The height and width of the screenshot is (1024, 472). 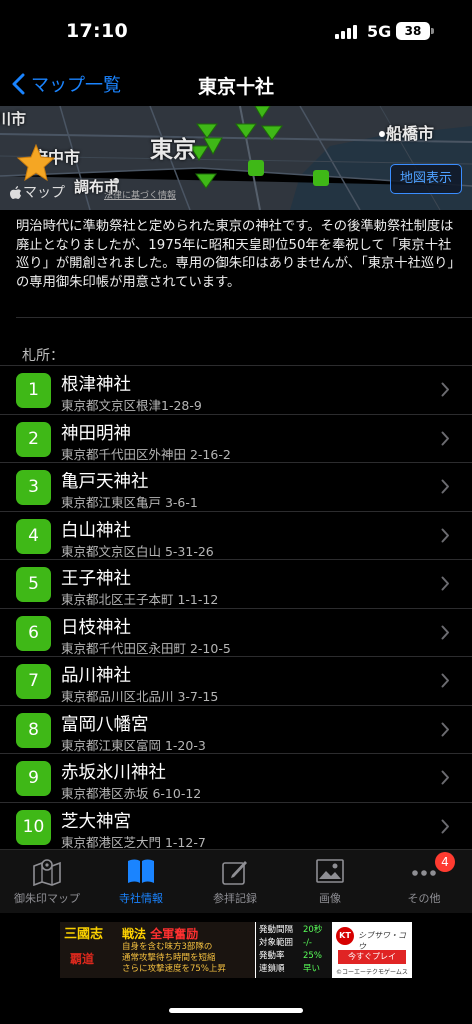 What do you see at coordinates (236, 535) in the screenshot?
I see `list-item: 4 白山神社 東京都文京区白山 5-31-26` at bounding box center [236, 535].